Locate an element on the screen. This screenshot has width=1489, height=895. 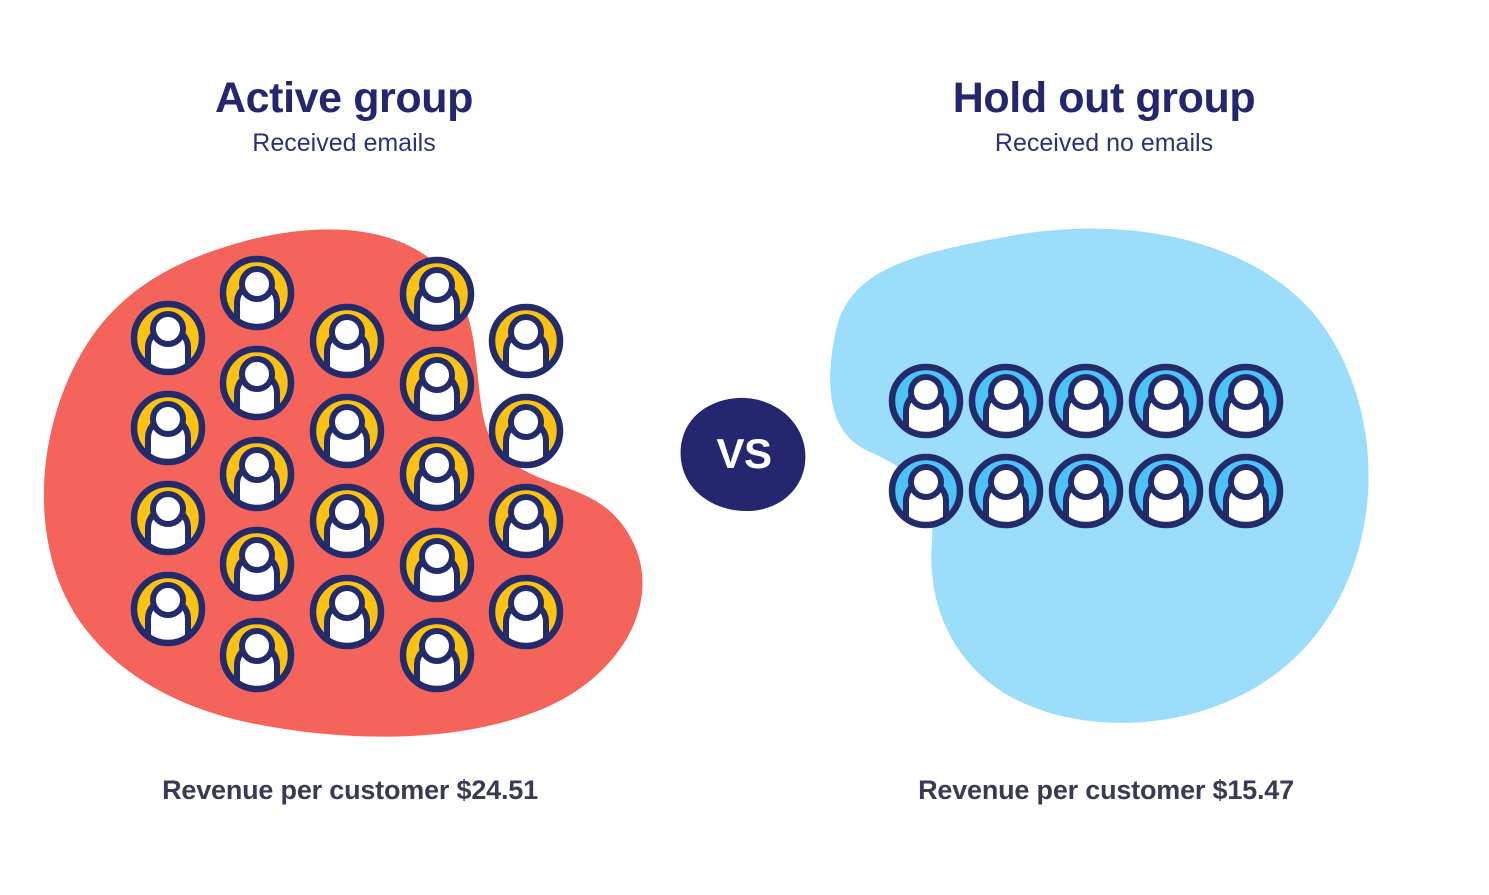
versus-label: VS is located at coordinates (744, 453).